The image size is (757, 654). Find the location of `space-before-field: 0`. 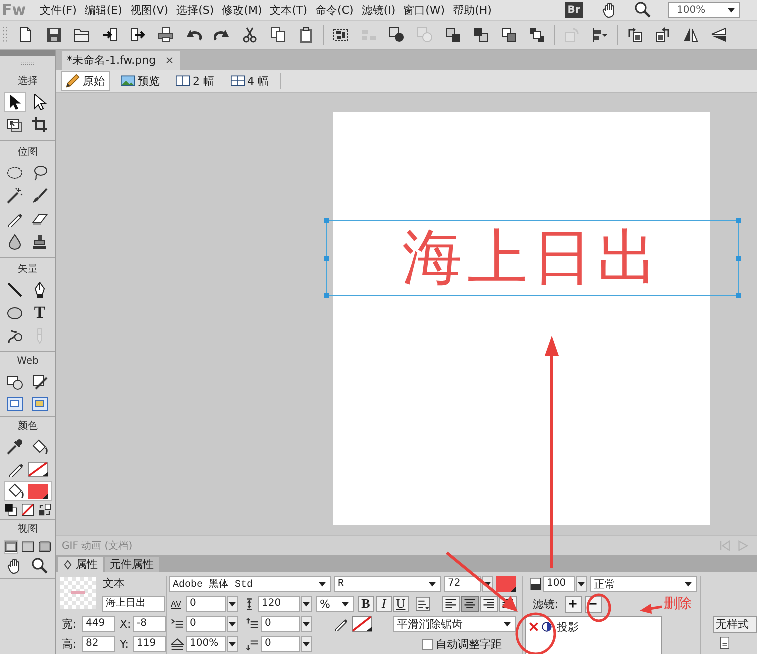

space-before-field: 0 is located at coordinates (280, 624).